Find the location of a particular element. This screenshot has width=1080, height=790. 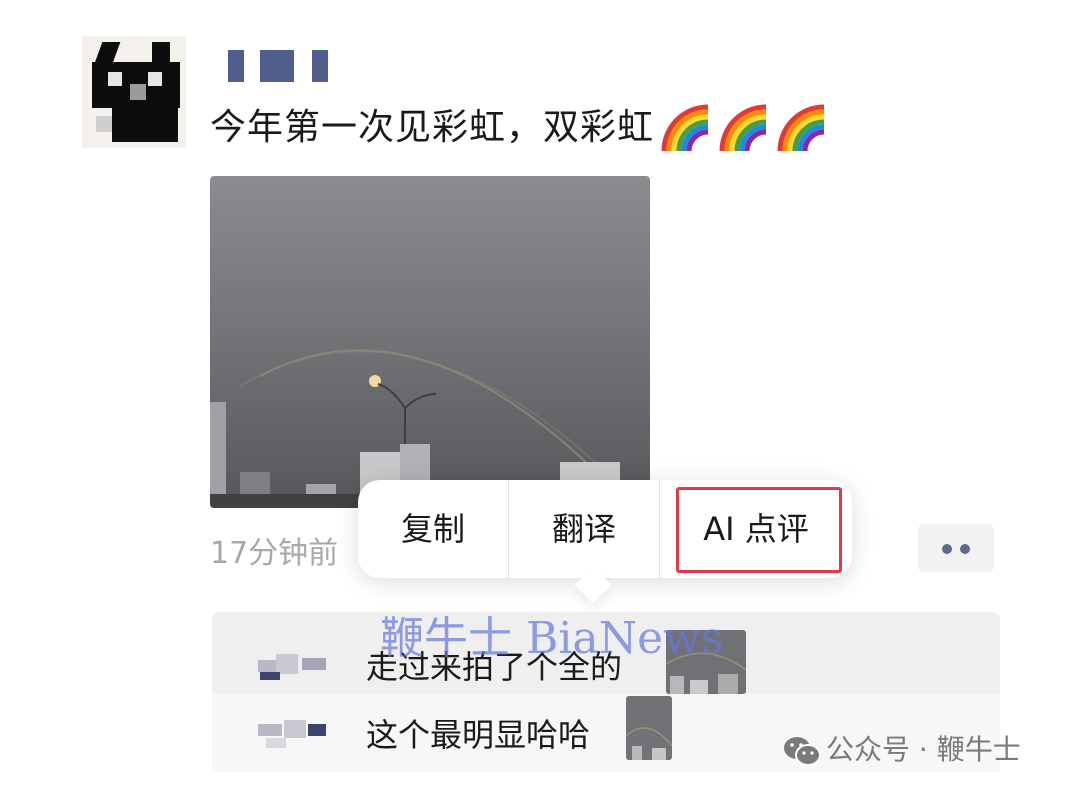

post-text: 今年第一次见彩虹，双彩虹 is located at coordinates (519, 128).